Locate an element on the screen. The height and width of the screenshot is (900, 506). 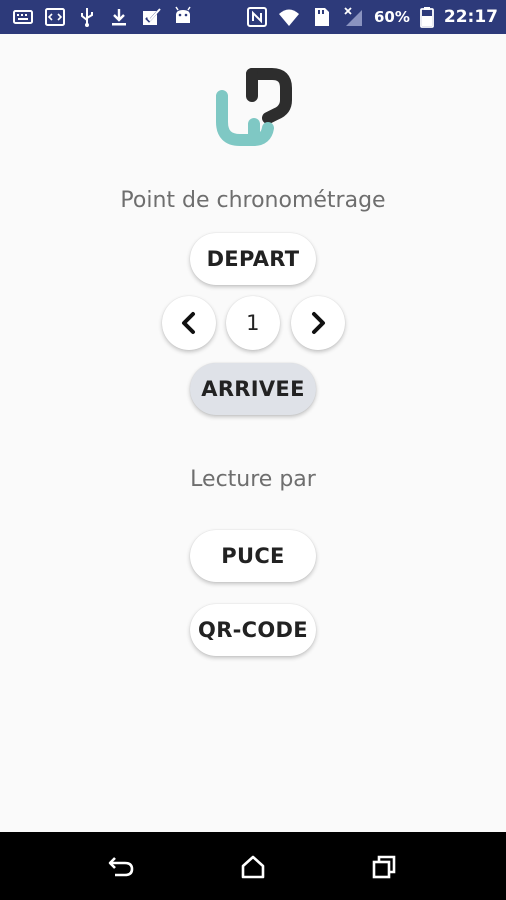
usb-icon is located at coordinates (87, 17).